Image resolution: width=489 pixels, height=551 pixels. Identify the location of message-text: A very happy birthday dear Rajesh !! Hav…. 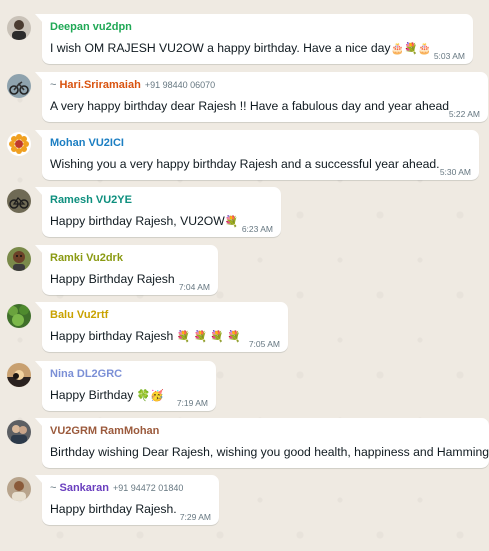
(250, 106).